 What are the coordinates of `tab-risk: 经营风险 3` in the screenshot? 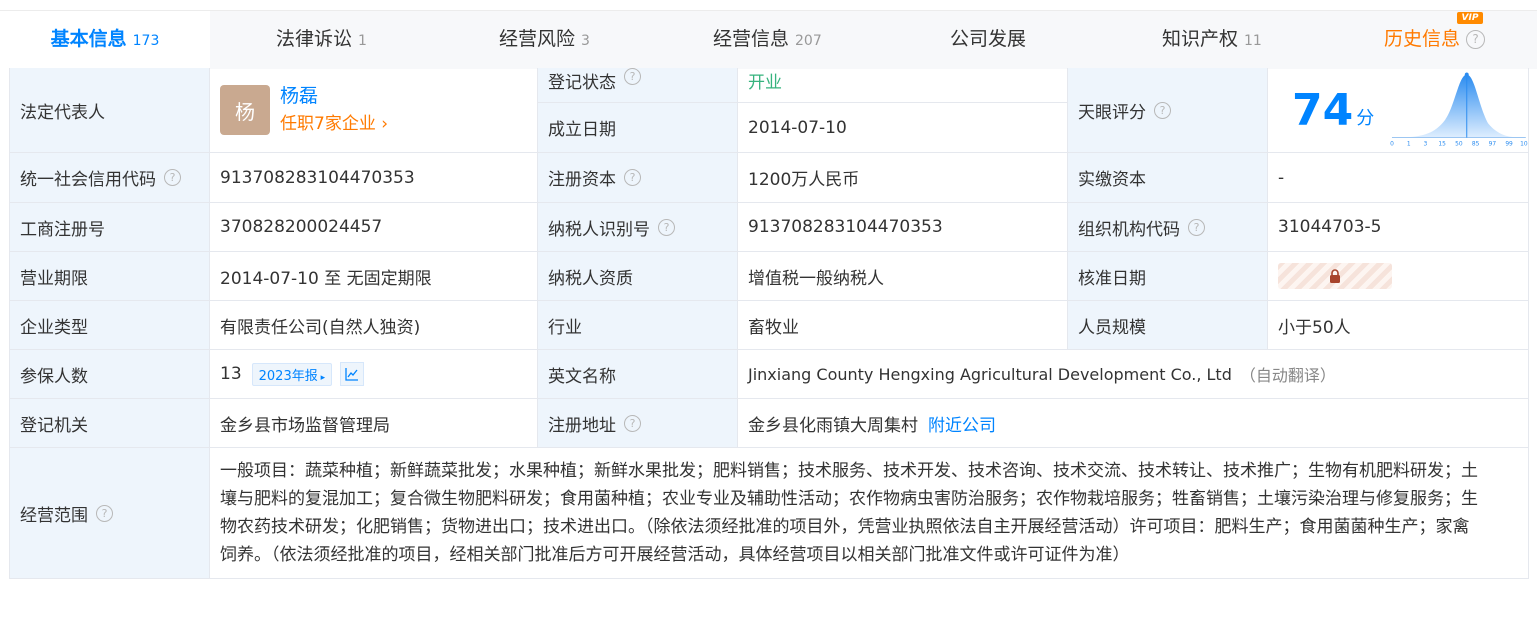 It's located at (544, 40).